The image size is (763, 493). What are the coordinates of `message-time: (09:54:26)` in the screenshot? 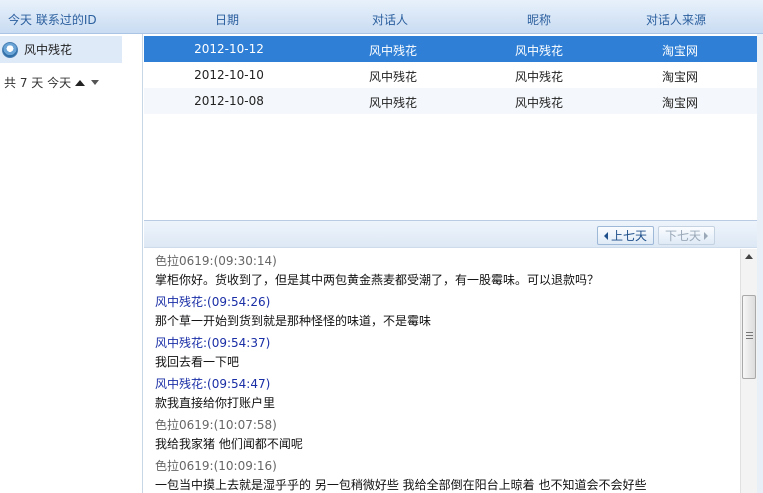 It's located at (239, 302).